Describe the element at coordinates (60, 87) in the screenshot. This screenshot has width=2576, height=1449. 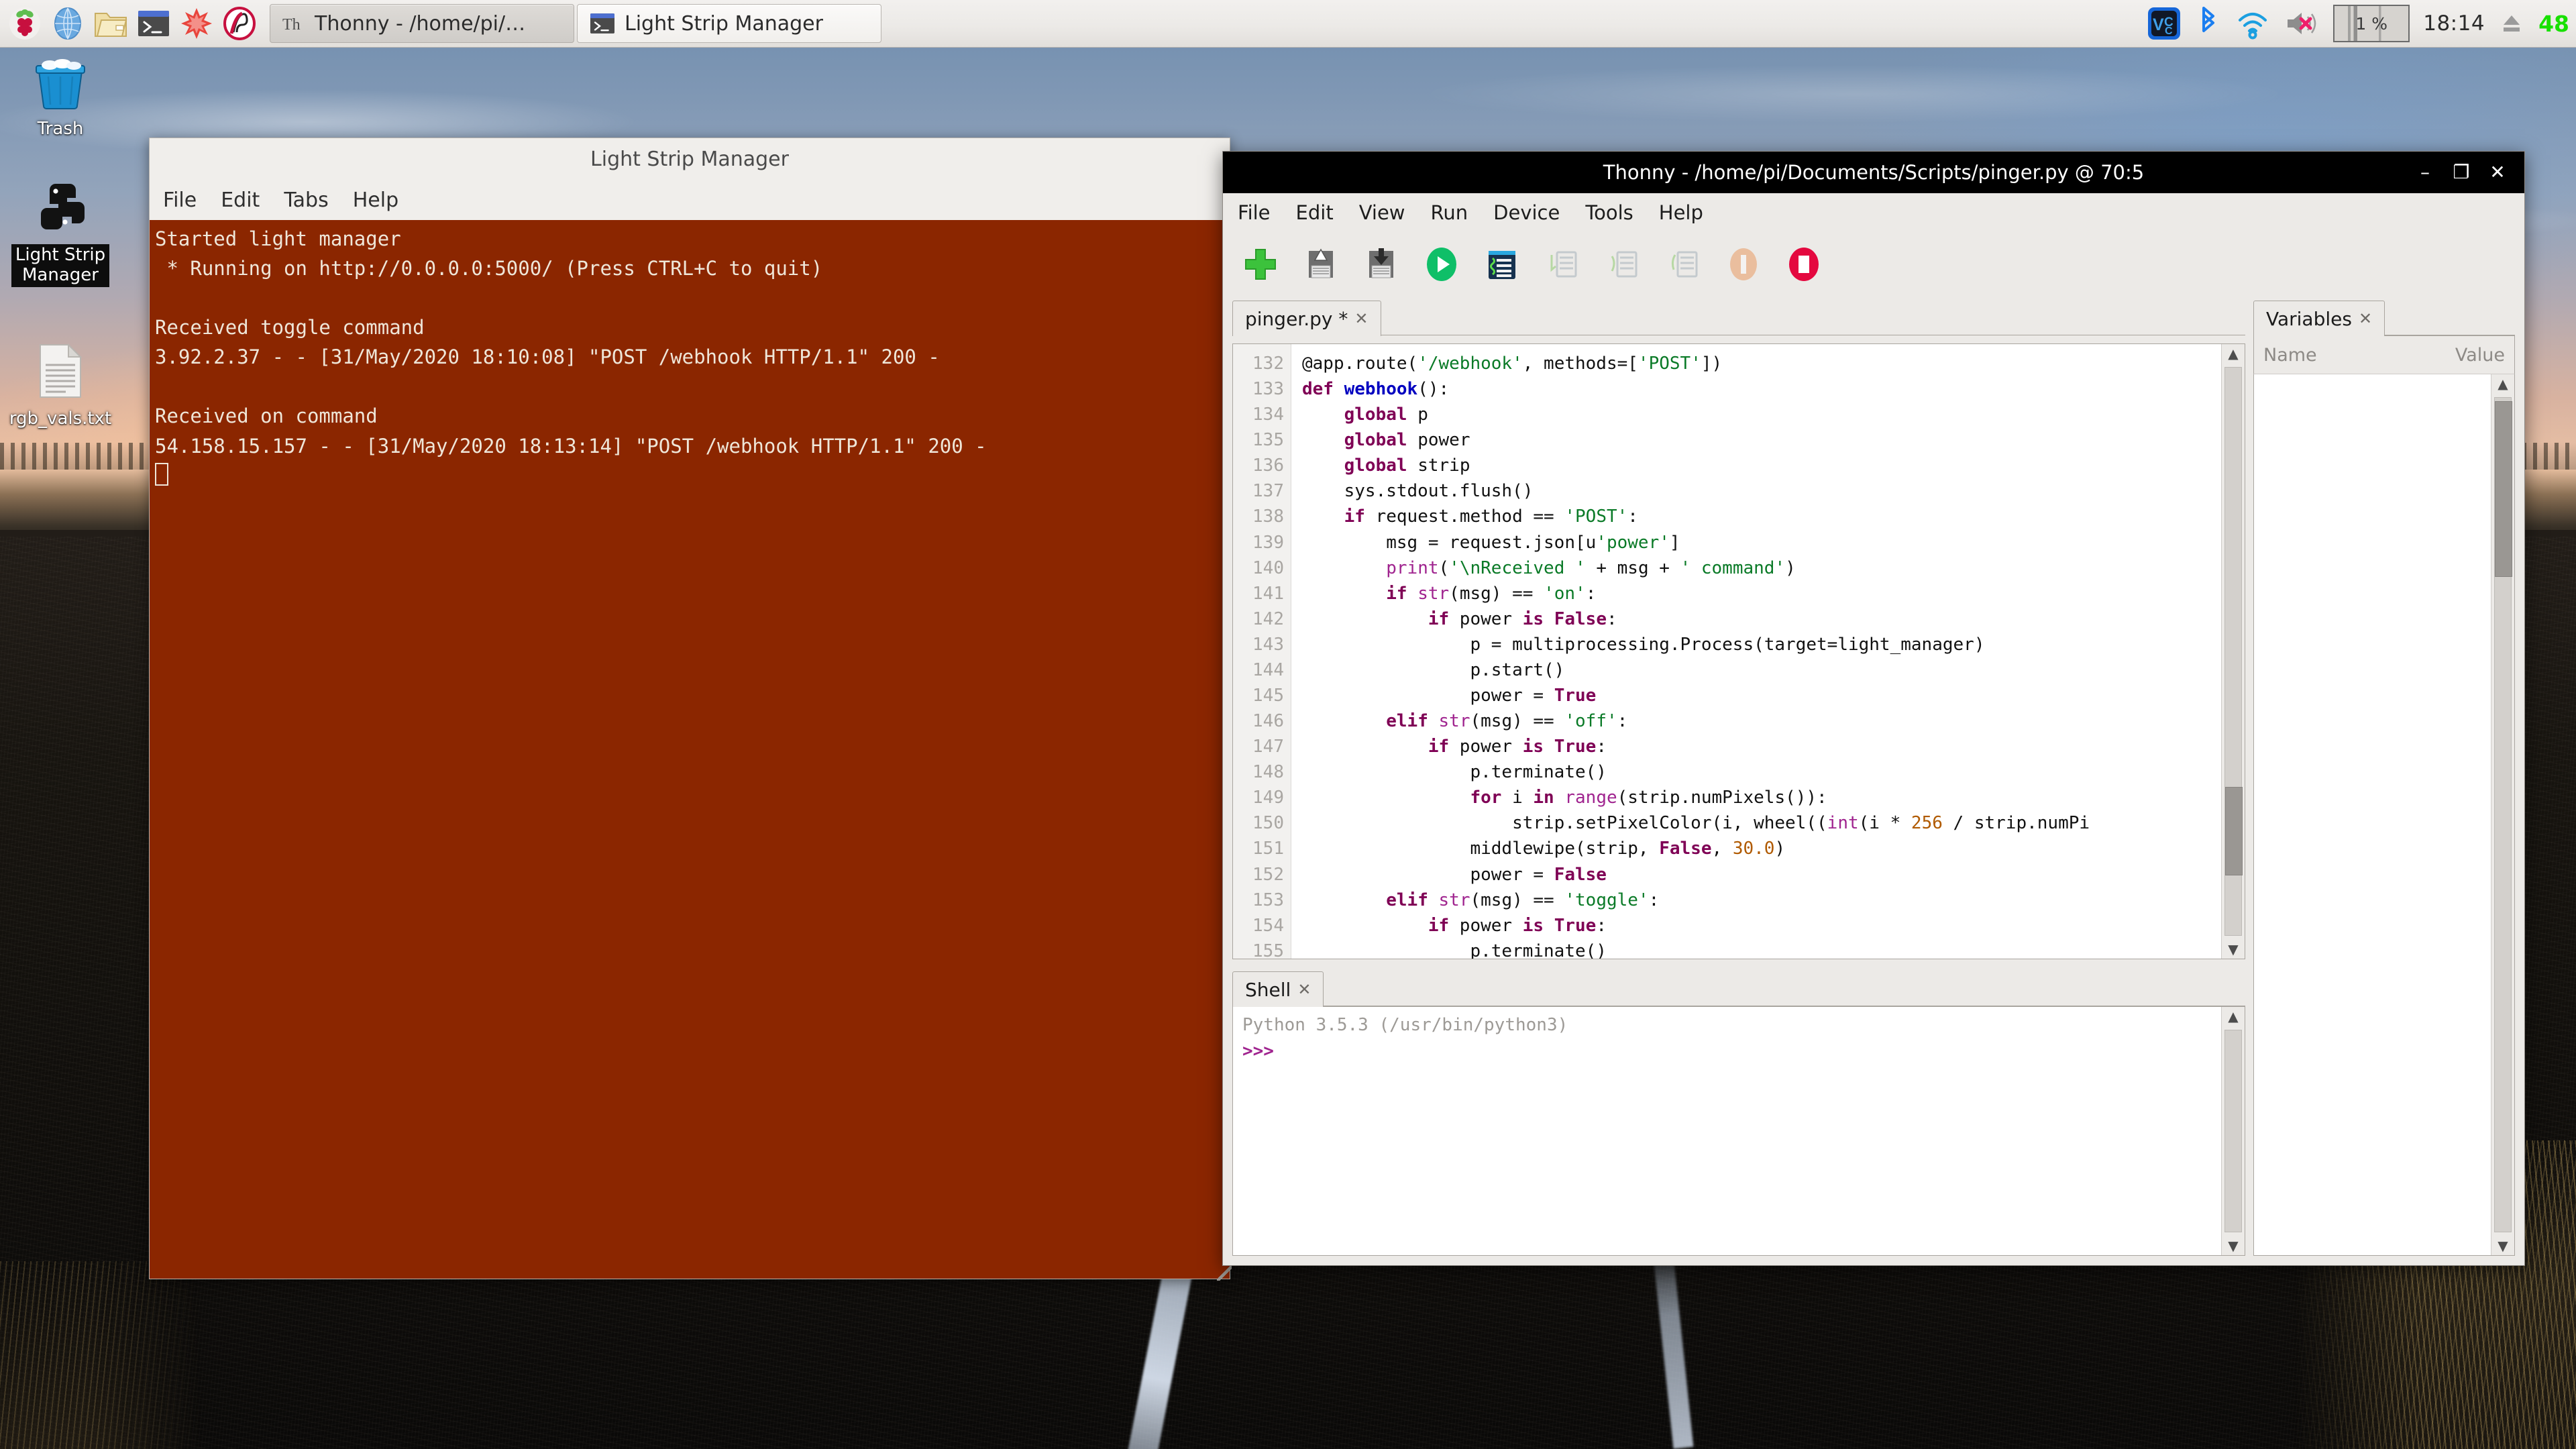
I see `trash-icon` at that location.